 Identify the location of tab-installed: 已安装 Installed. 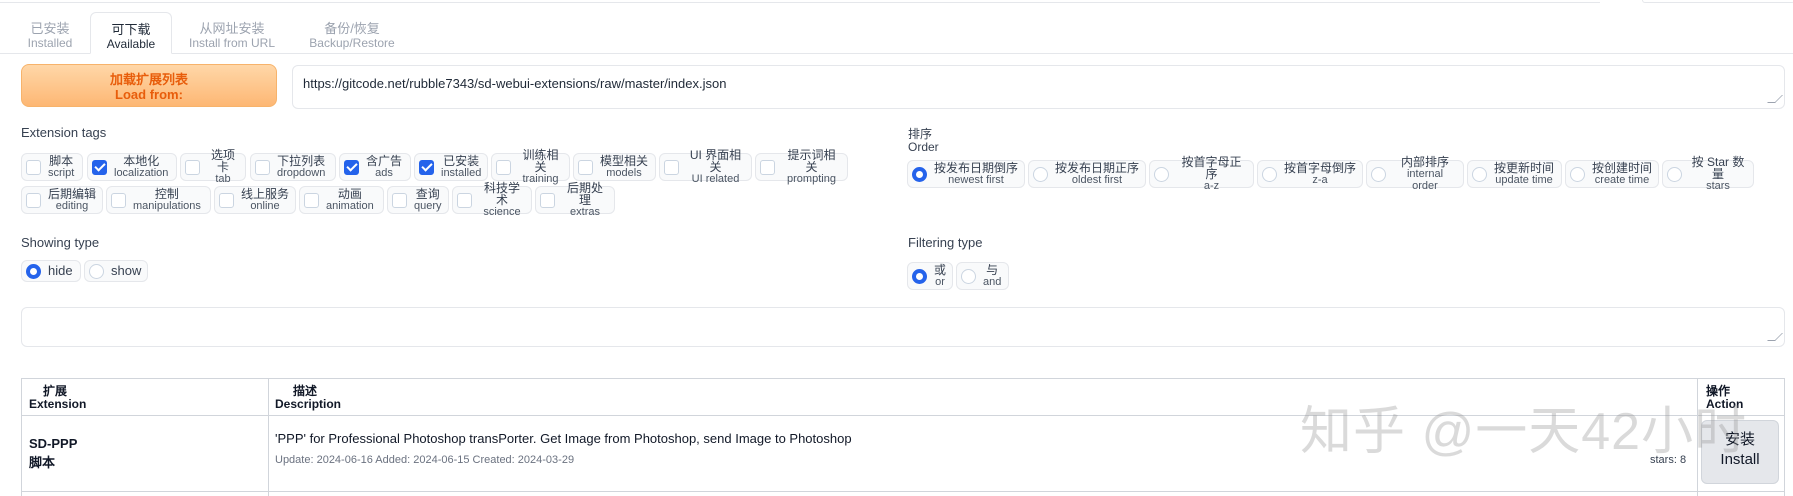
(50, 36).